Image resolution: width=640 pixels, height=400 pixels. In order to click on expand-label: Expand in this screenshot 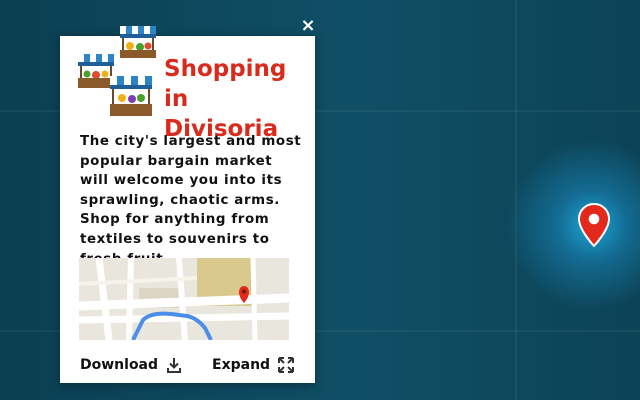, I will do `click(241, 365)`.